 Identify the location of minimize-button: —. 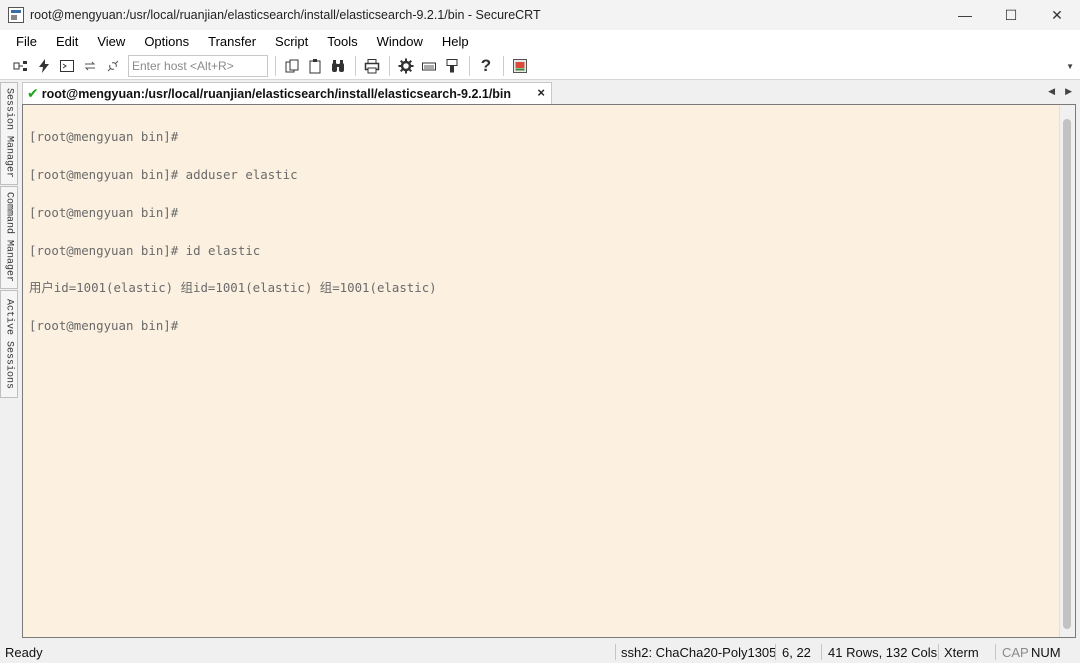
(965, 15).